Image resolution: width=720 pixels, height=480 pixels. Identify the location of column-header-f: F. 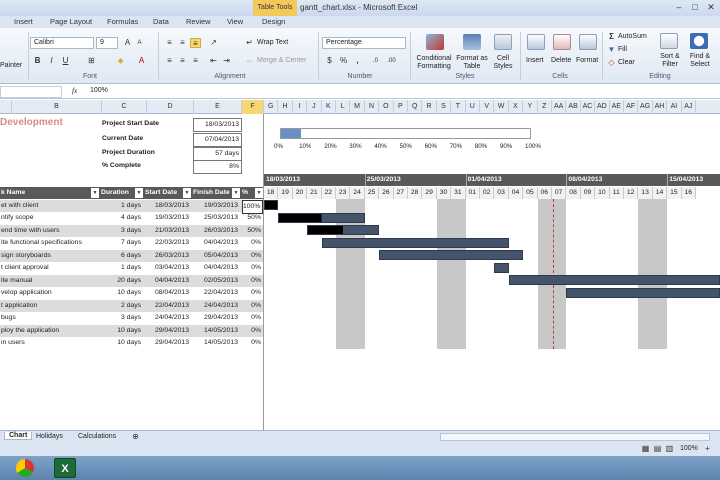
(253, 107).